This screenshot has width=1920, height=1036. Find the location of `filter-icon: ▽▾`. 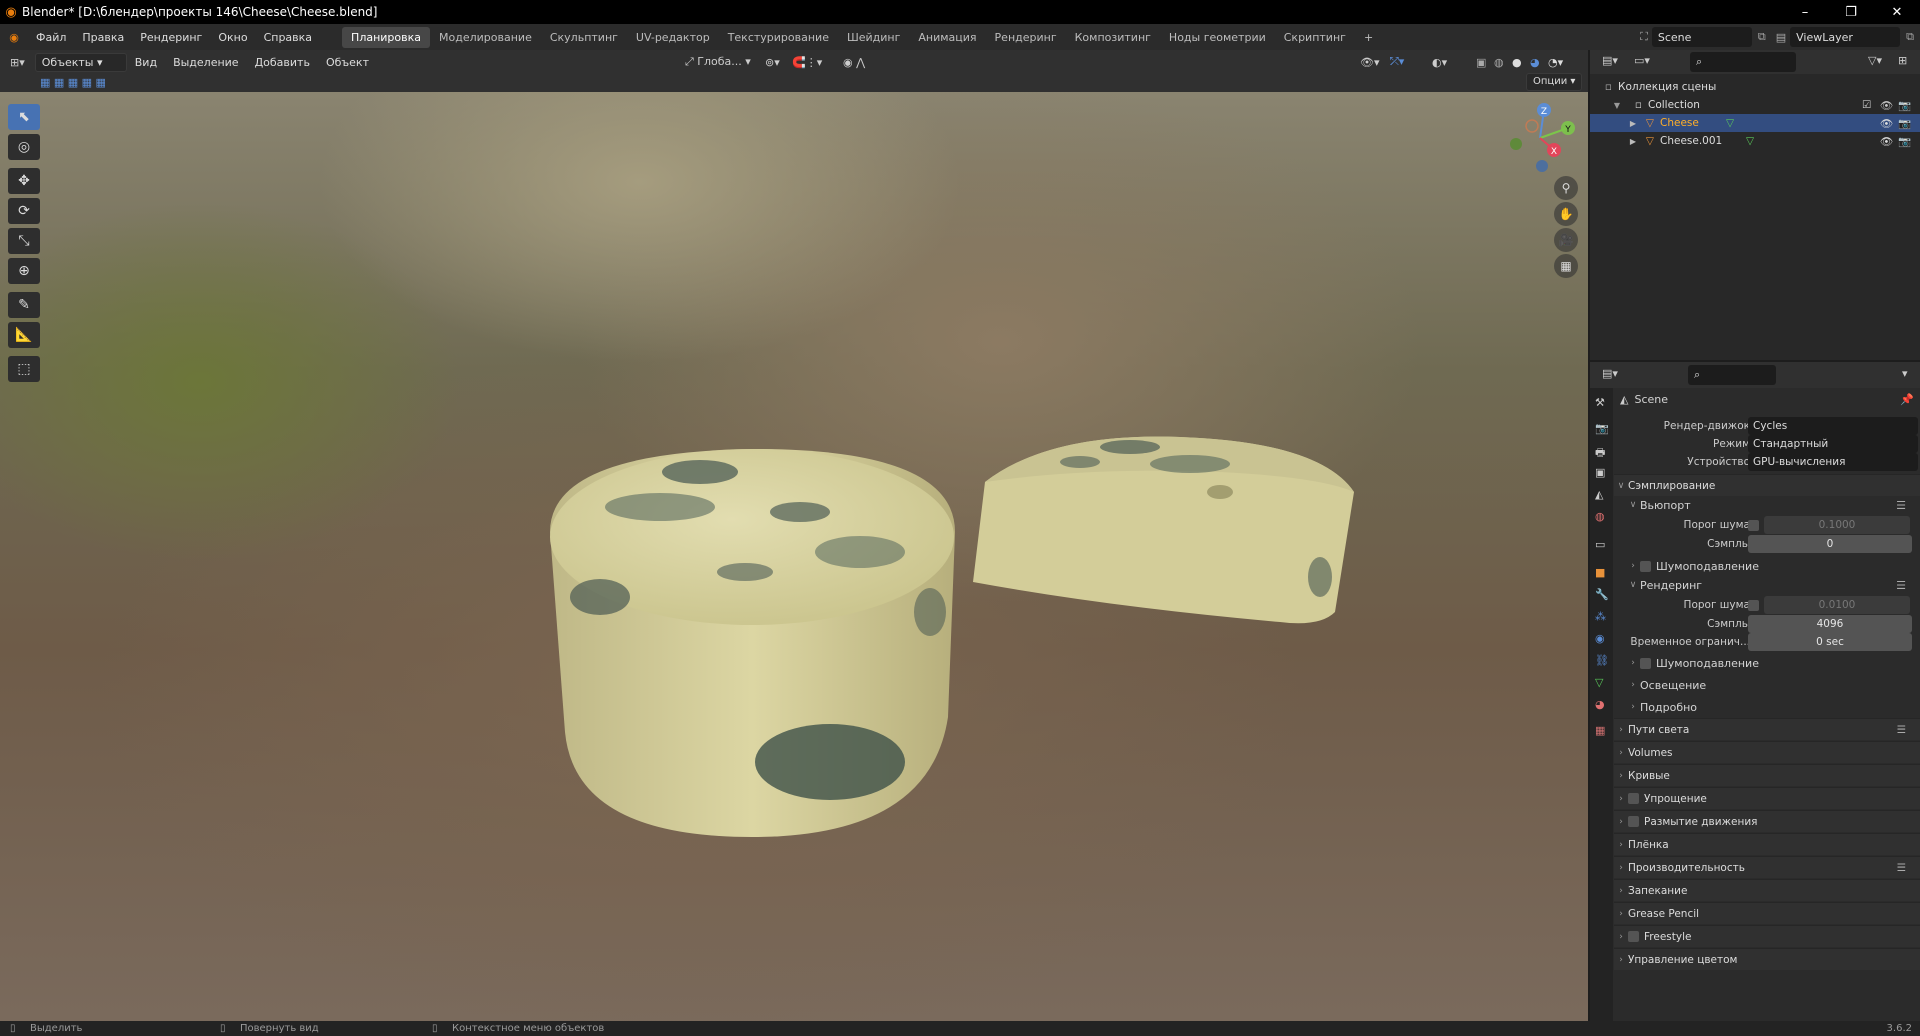

filter-icon: ▽▾ is located at coordinates (1875, 60).